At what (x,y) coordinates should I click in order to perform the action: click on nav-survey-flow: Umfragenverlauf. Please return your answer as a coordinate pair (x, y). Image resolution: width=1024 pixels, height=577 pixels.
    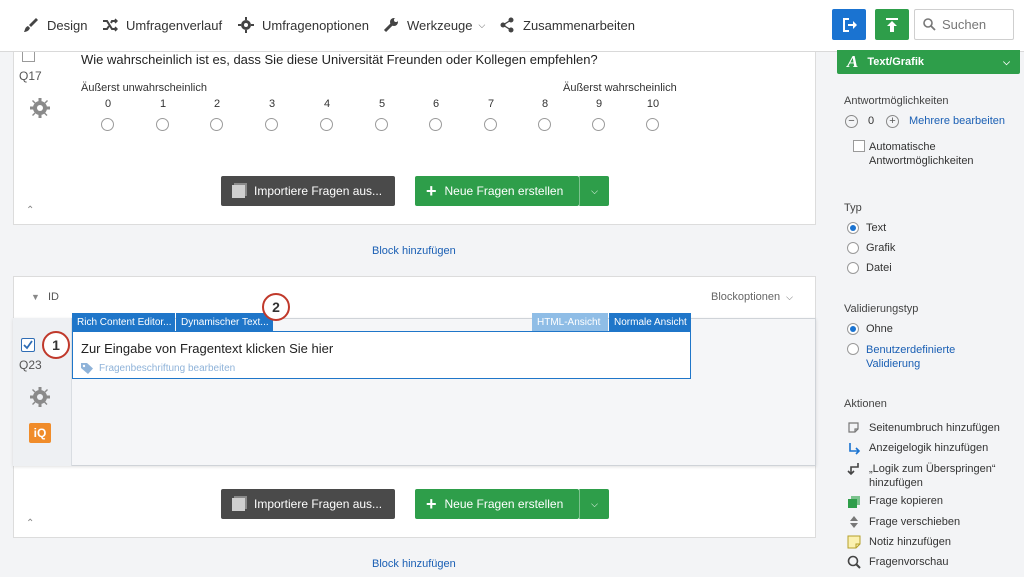
    Looking at the image, I should click on (161, 25).